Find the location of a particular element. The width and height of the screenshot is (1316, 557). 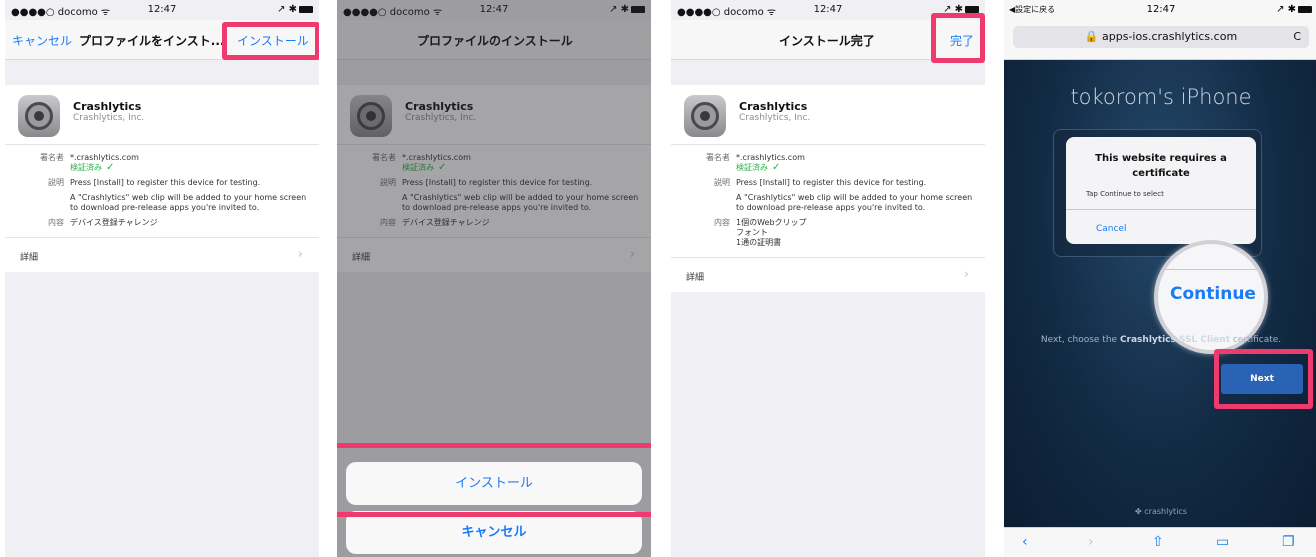

alert-title: This website requires a certificate is located at coordinates (1161, 166).